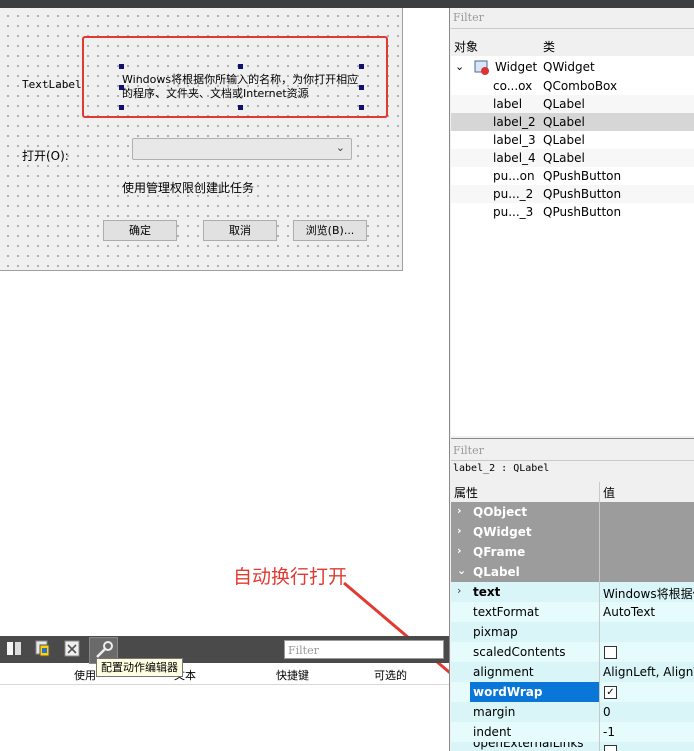 Image resolution: width=694 pixels, height=751 pixels. I want to click on property-row-openexternallinks: openExternalLinks, so click(572, 746).